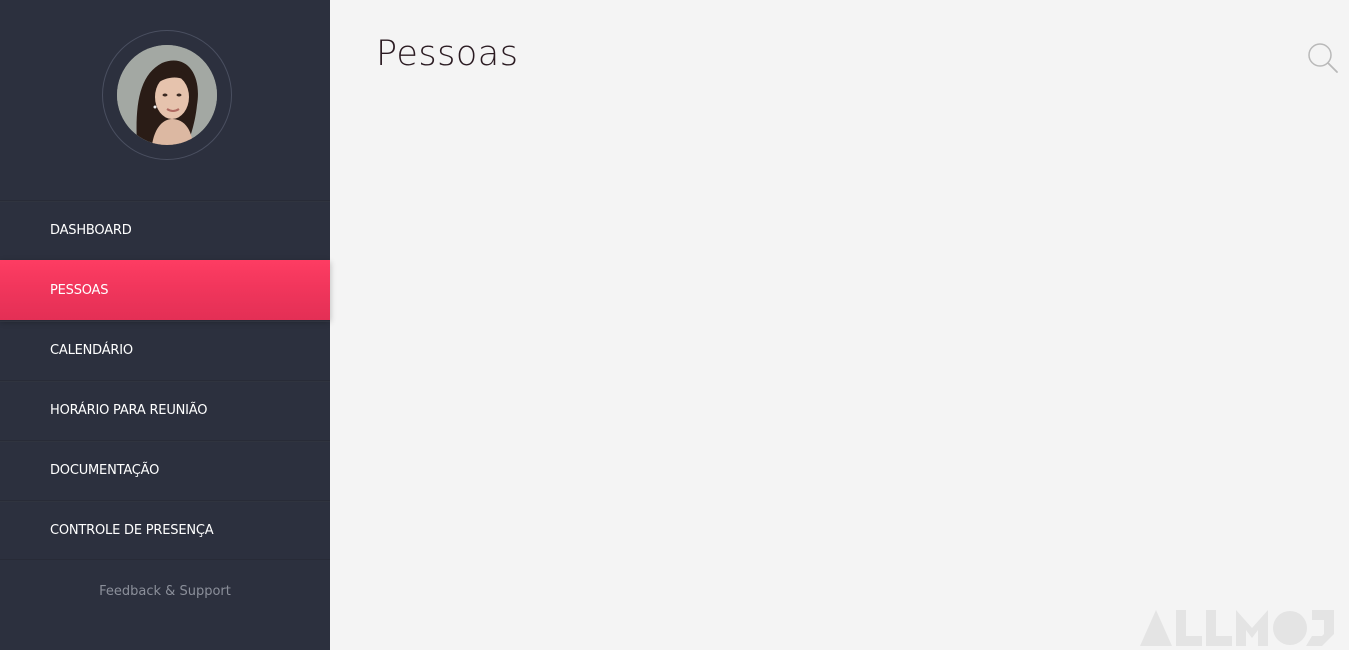  I want to click on sidebar-item-label: DASHBOARD, so click(91, 230).